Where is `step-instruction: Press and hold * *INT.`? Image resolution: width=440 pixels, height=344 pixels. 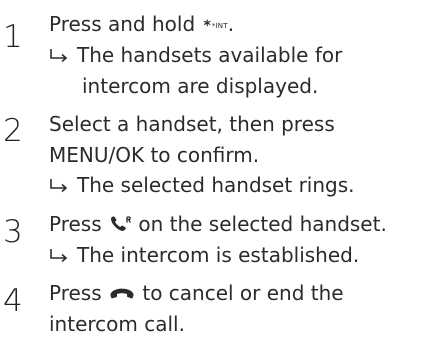
step-instruction: Press and hold * *INT. is located at coordinates (142, 24).